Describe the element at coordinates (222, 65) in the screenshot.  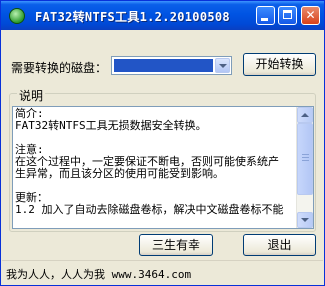
I see `chevron-down-icon` at that location.